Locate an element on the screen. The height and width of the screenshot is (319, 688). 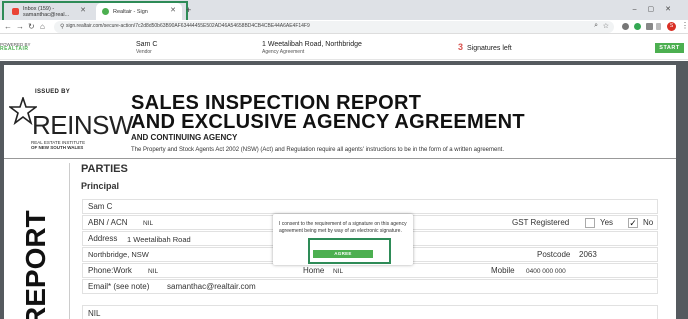
document-title: AND EXCLUSIVE AGENCY AGREEMENT is located at coordinates (328, 122).